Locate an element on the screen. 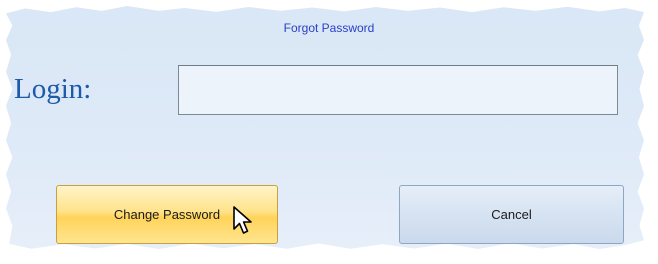 The image size is (658, 264). cancel-button: Cancel is located at coordinates (511, 214).